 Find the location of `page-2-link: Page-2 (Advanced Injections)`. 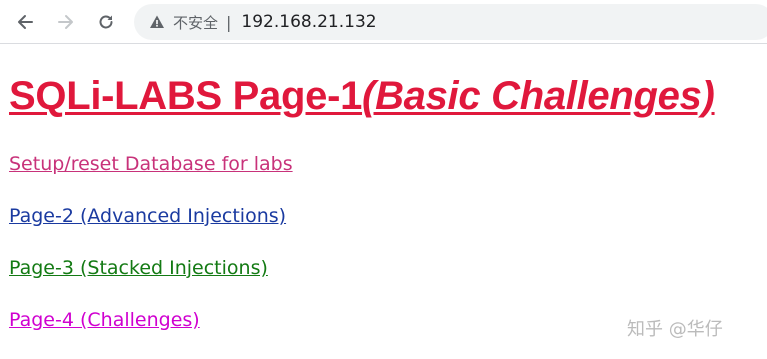

page-2-link: Page-2 (Advanced Injections) is located at coordinates (147, 216).